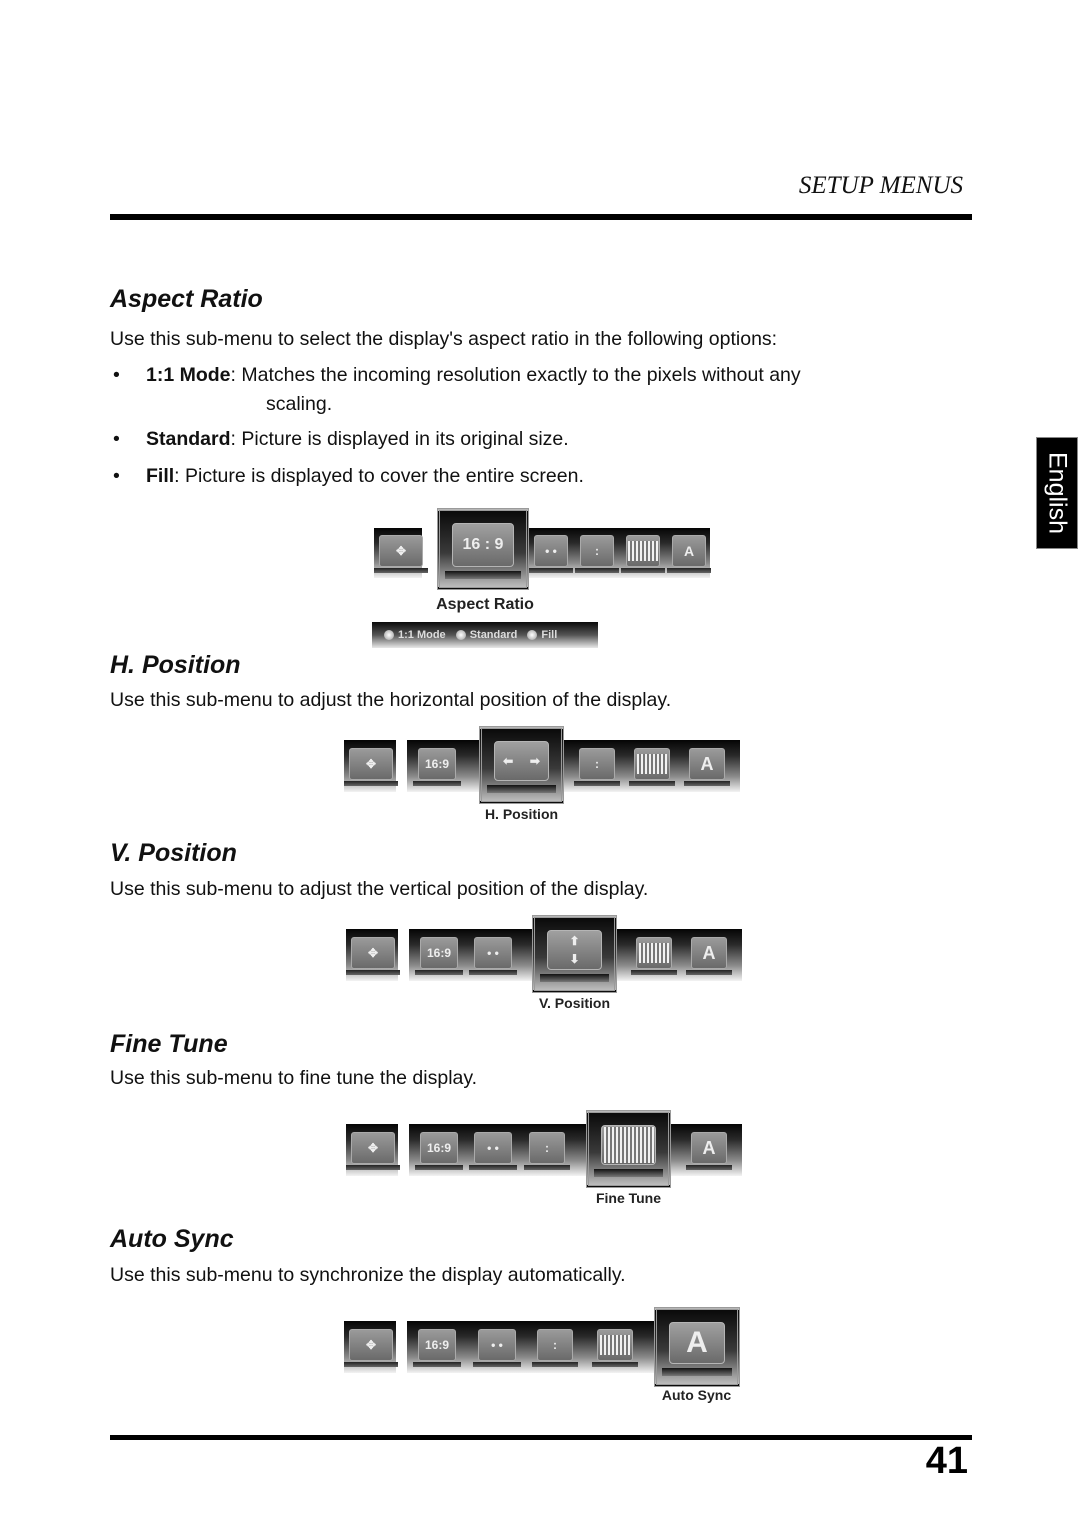 This screenshot has width=1080, height=1529. Describe the element at coordinates (521, 761) in the screenshot. I see `h-position-icon: ⬅ ➡` at that location.